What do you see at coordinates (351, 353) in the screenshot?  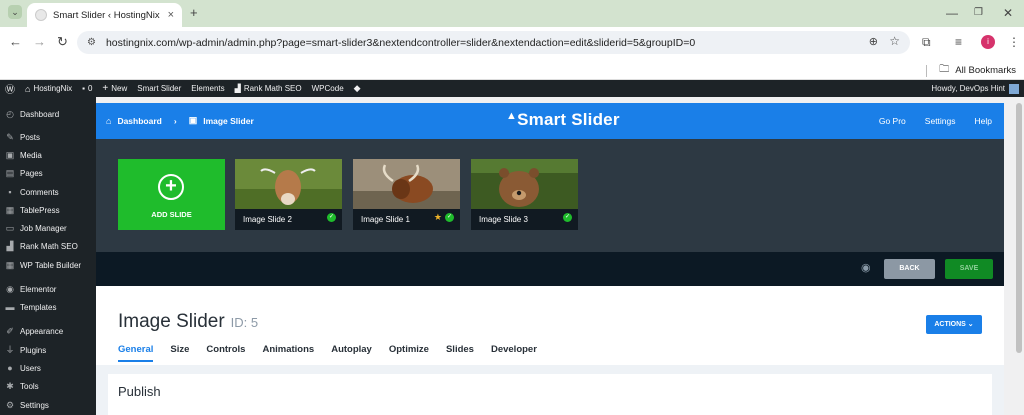 I see `tab-autoplay: Autoplay` at bounding box center [351, 353].